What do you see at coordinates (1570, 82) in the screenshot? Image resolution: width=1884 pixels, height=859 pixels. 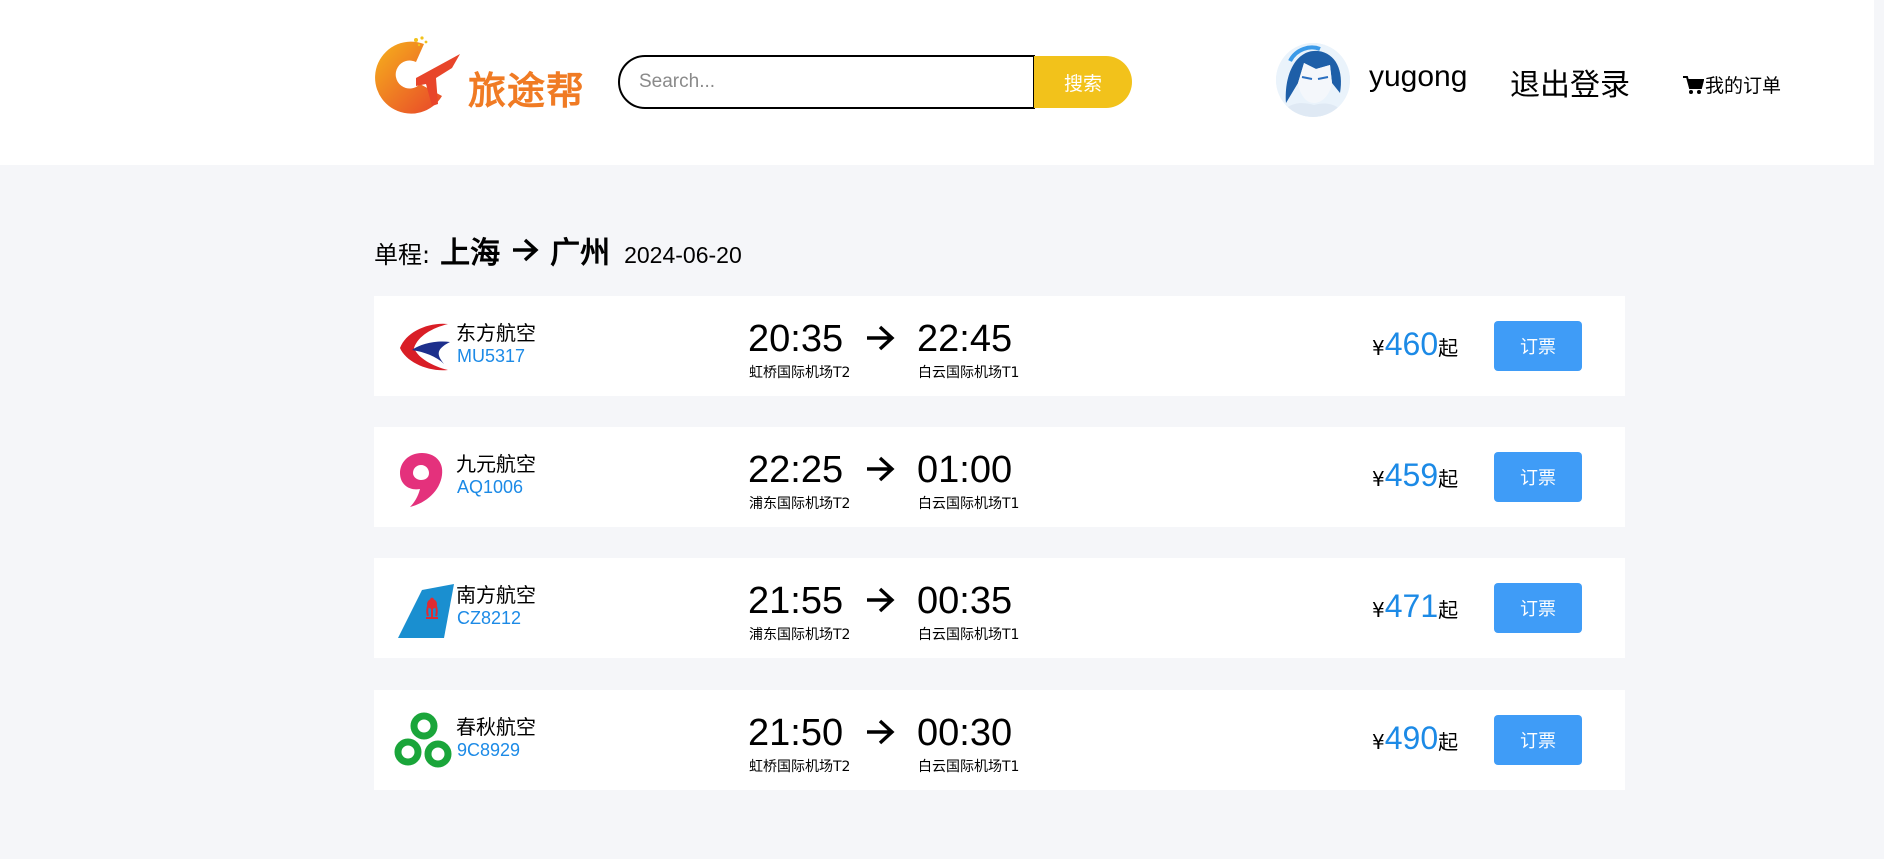 I see `logout-link: 退出登录` at bounding box center [1570, 82].